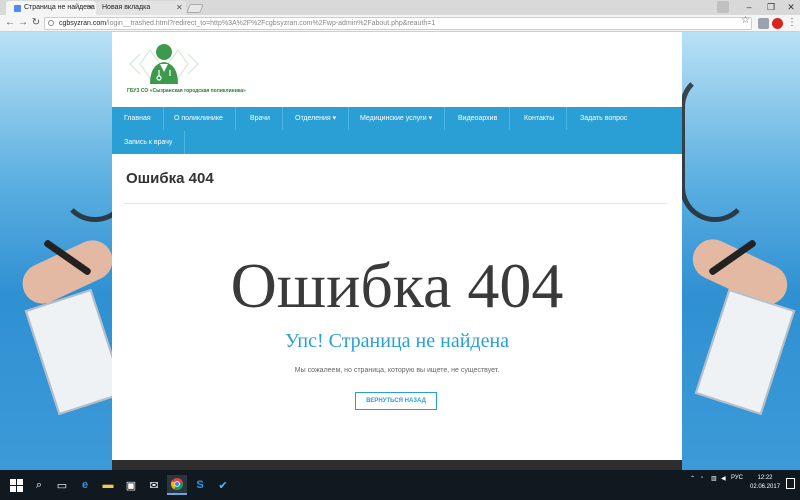 This screenshot has height=500, width=800. What do you see at coordinates (23, 23) in the screenshot?
I see `forward-arrow-icon: →` at bounding box center [23, 23].